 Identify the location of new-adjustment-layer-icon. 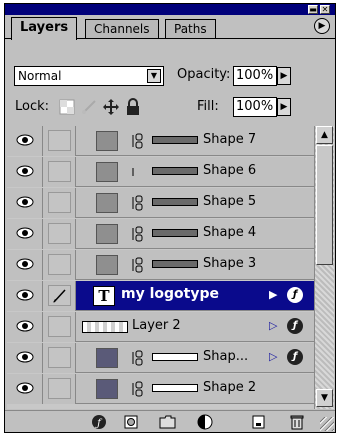
(205, 422).